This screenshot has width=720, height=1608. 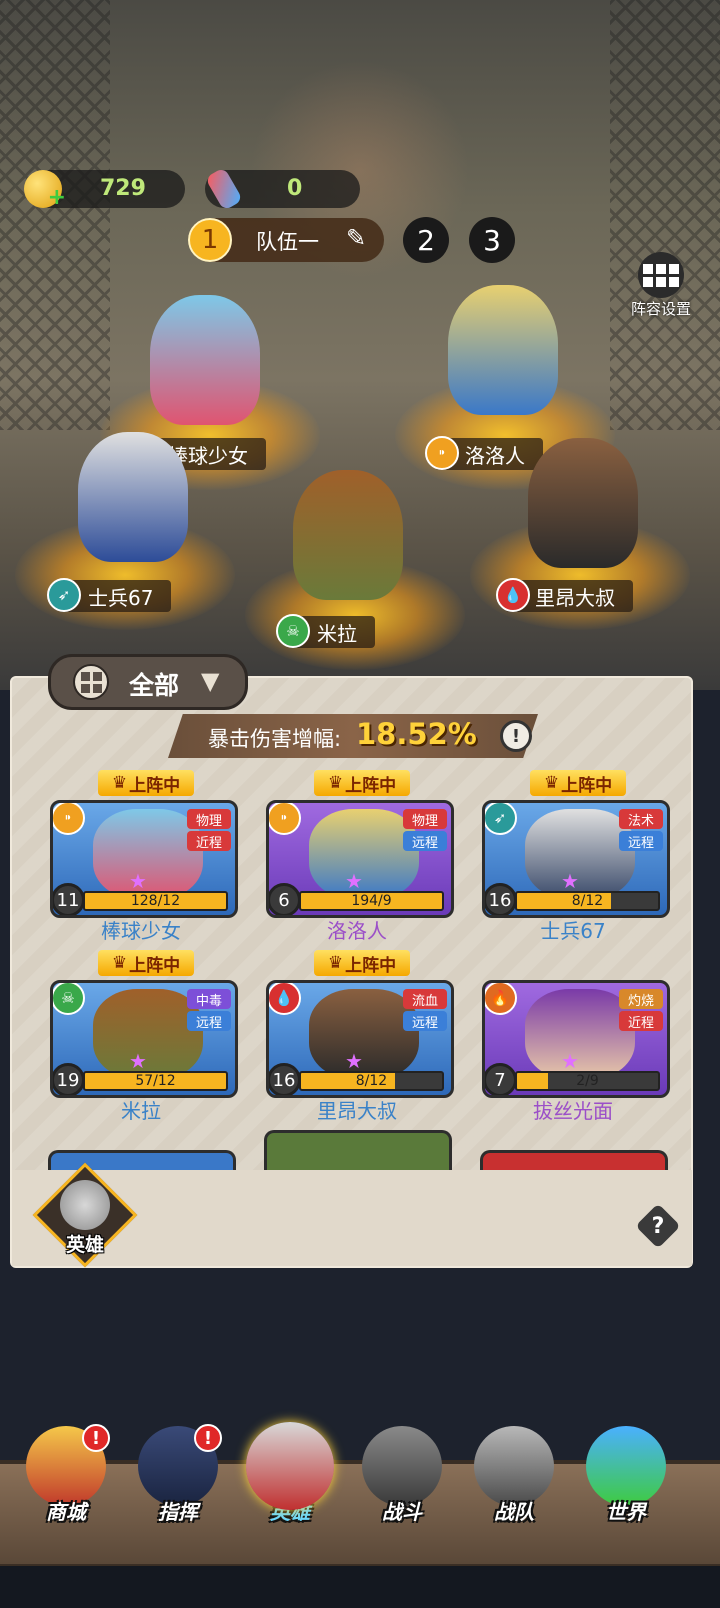 I want to click on triangle-down-icon: ▼, so click(x=210, y=681).